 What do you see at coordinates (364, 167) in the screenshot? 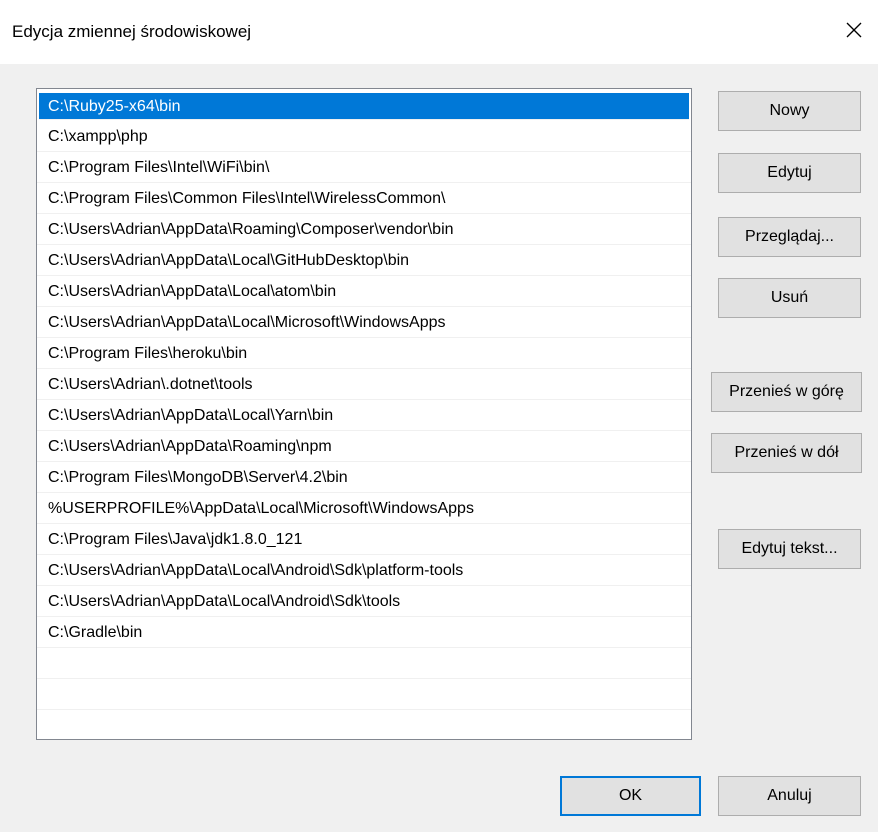
I see `path-list-item: C:\Program Files\Intel\WiFi\bin\` at bounding box center [364, 167].